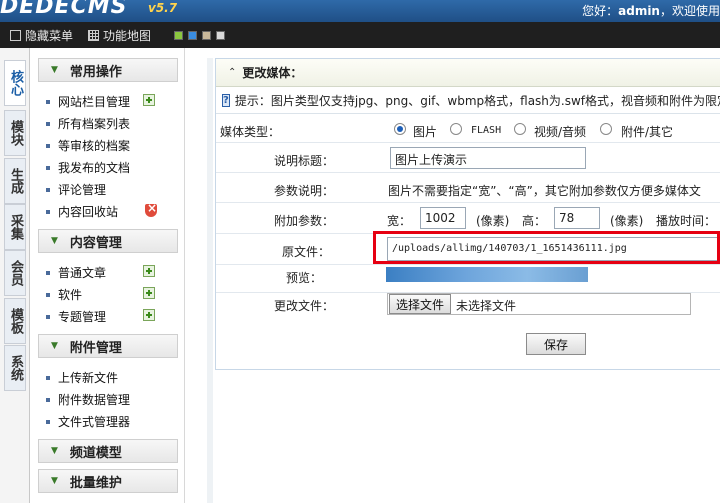  I want to click on tab-templates-label: 模板, so click(15, 321).